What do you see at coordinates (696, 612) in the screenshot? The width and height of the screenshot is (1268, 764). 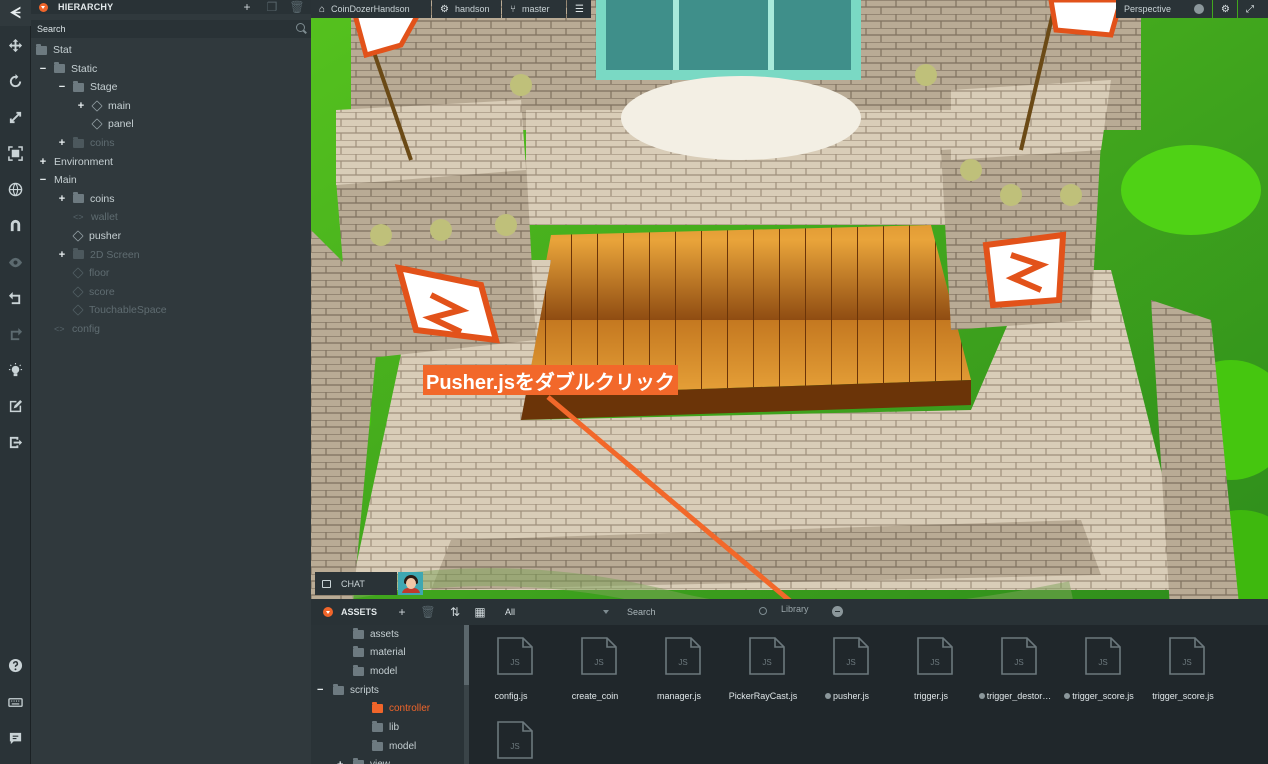 I see `asset-search-input: Search` at bounding box center [696, 612].